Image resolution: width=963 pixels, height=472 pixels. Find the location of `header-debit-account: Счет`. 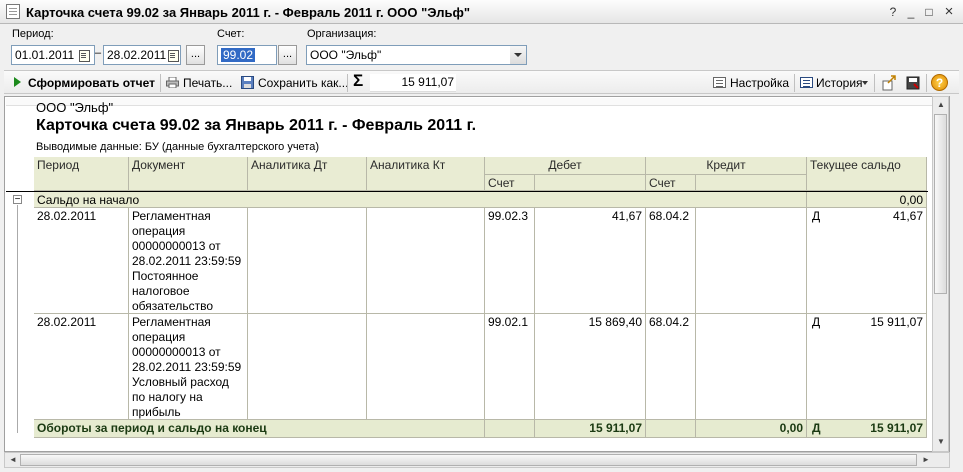

header-debit-account: Счет is located at coordinates (510, 183).